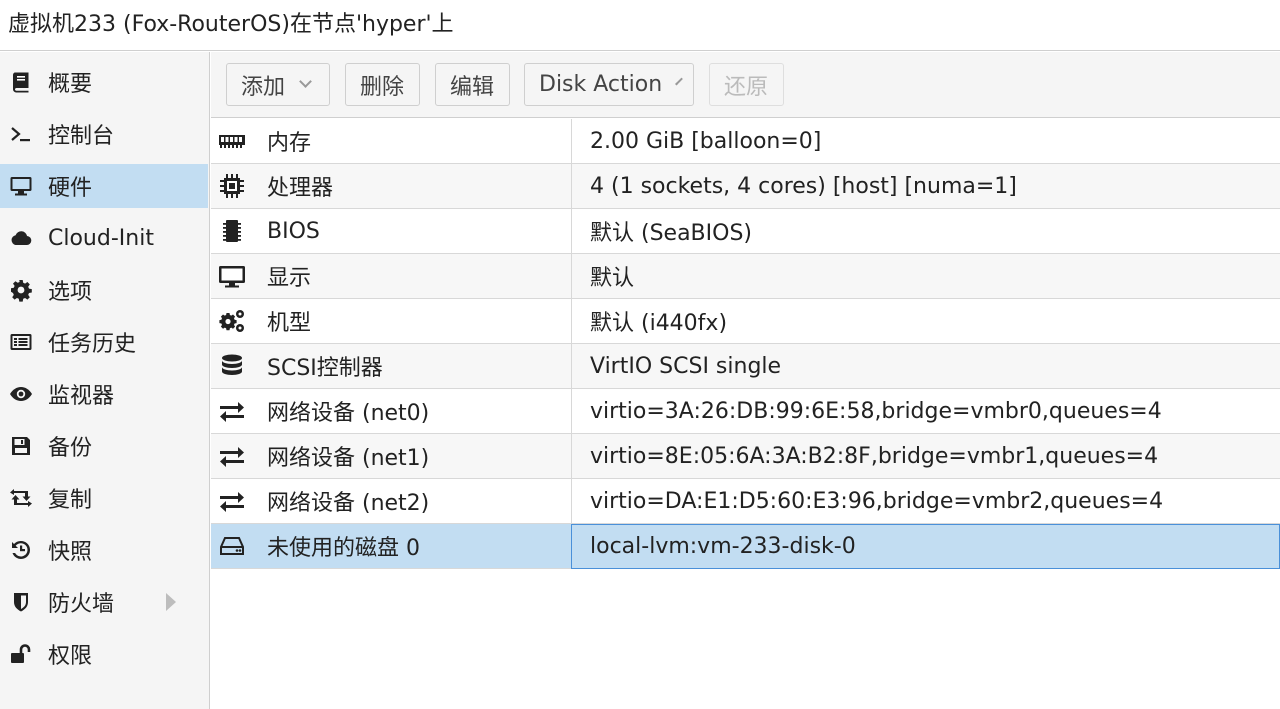 Image resolution: width=1280 pixels, height=709 pixels. What do you see at coordinates (70, 552) in the screenshot?
I see `sidebar-item-label: 快照` at bounding box center [70, 552].